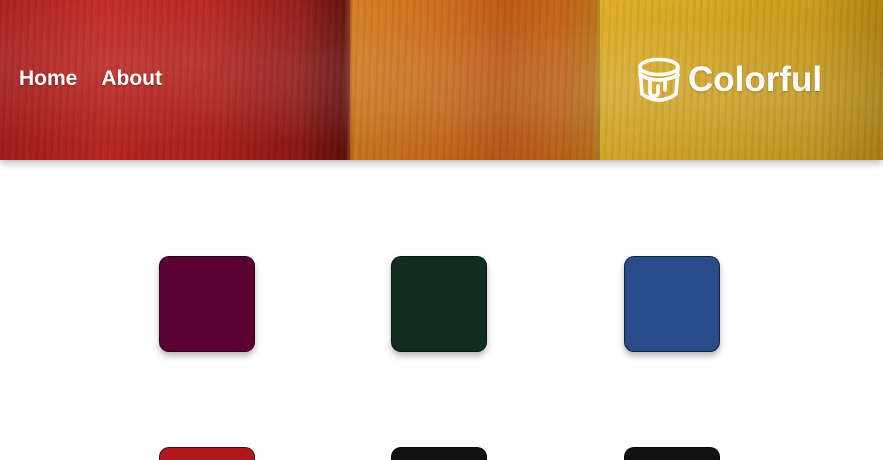 The height and width of the screenshot is (460, 883). I want to click on main-nav: Home About, so click(90, 79).